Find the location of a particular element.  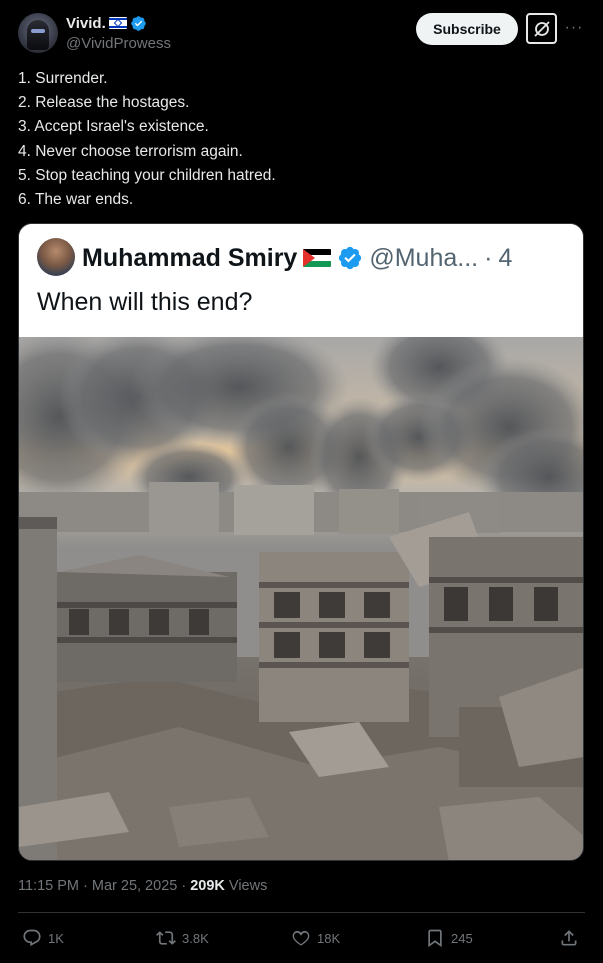

action-bar: 1K 3.8K 18K 245 is located at coordinates (301, 938).